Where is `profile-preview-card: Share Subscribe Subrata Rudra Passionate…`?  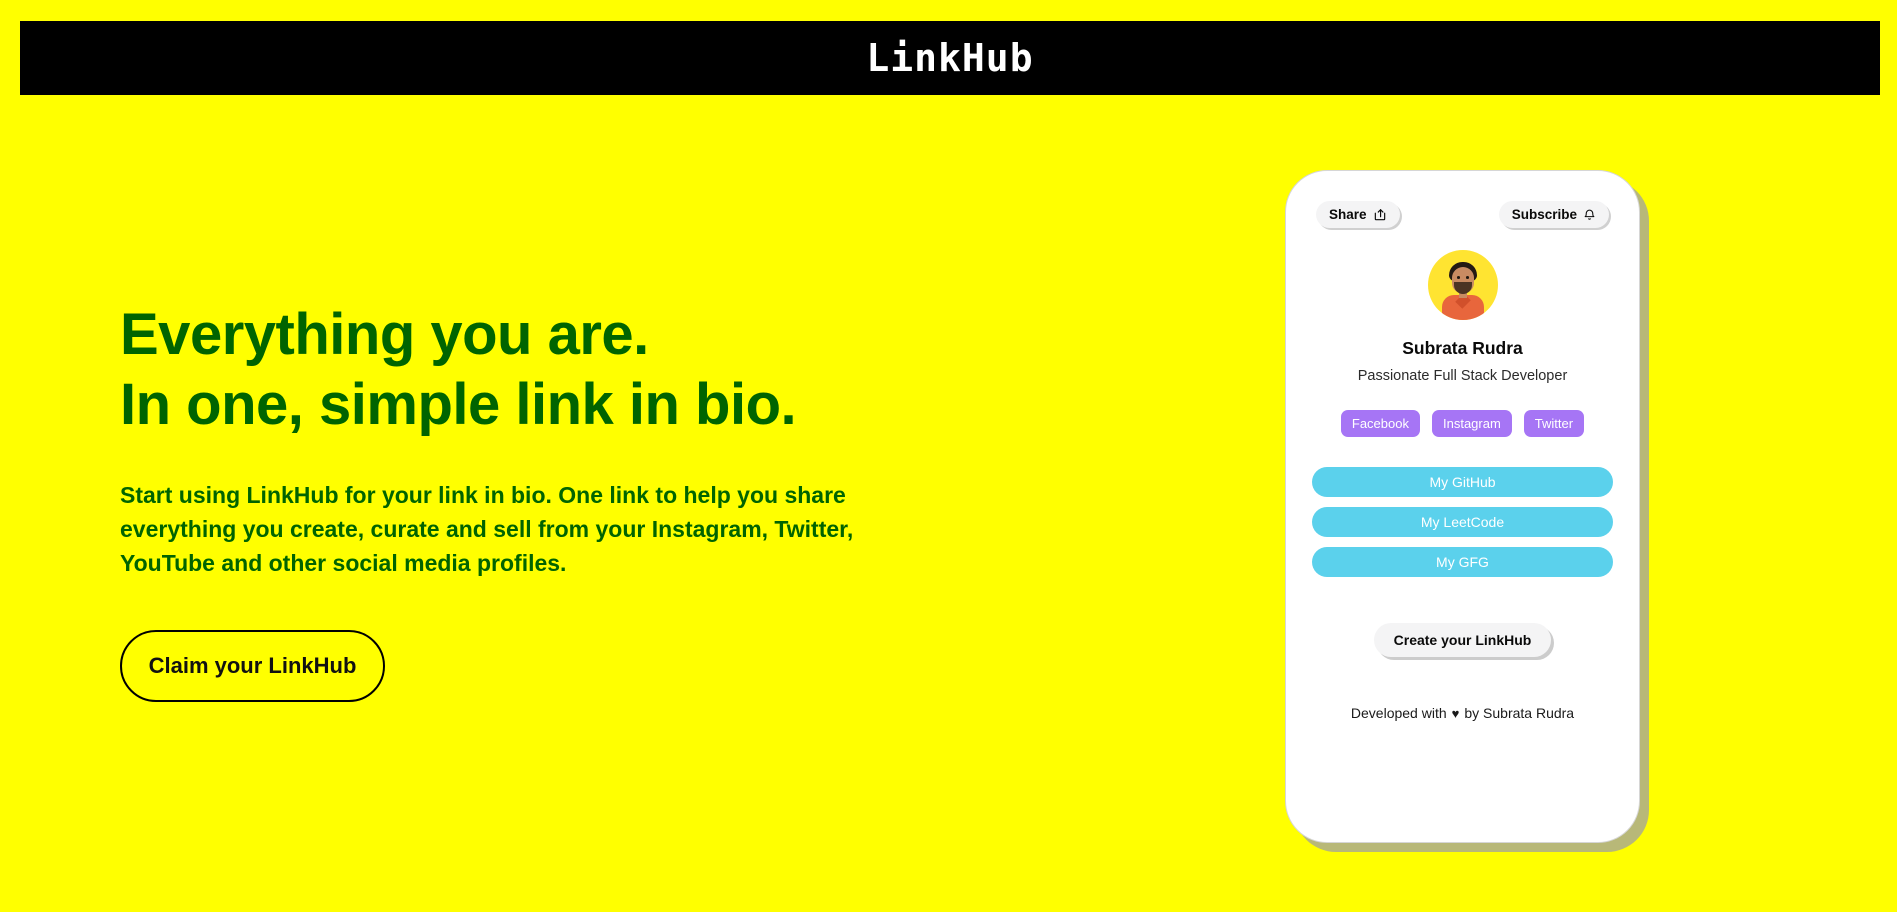 profile-preview-card: Share Subscribe Subrata Rudra Passionate… is located at coordinates (1462, 506).